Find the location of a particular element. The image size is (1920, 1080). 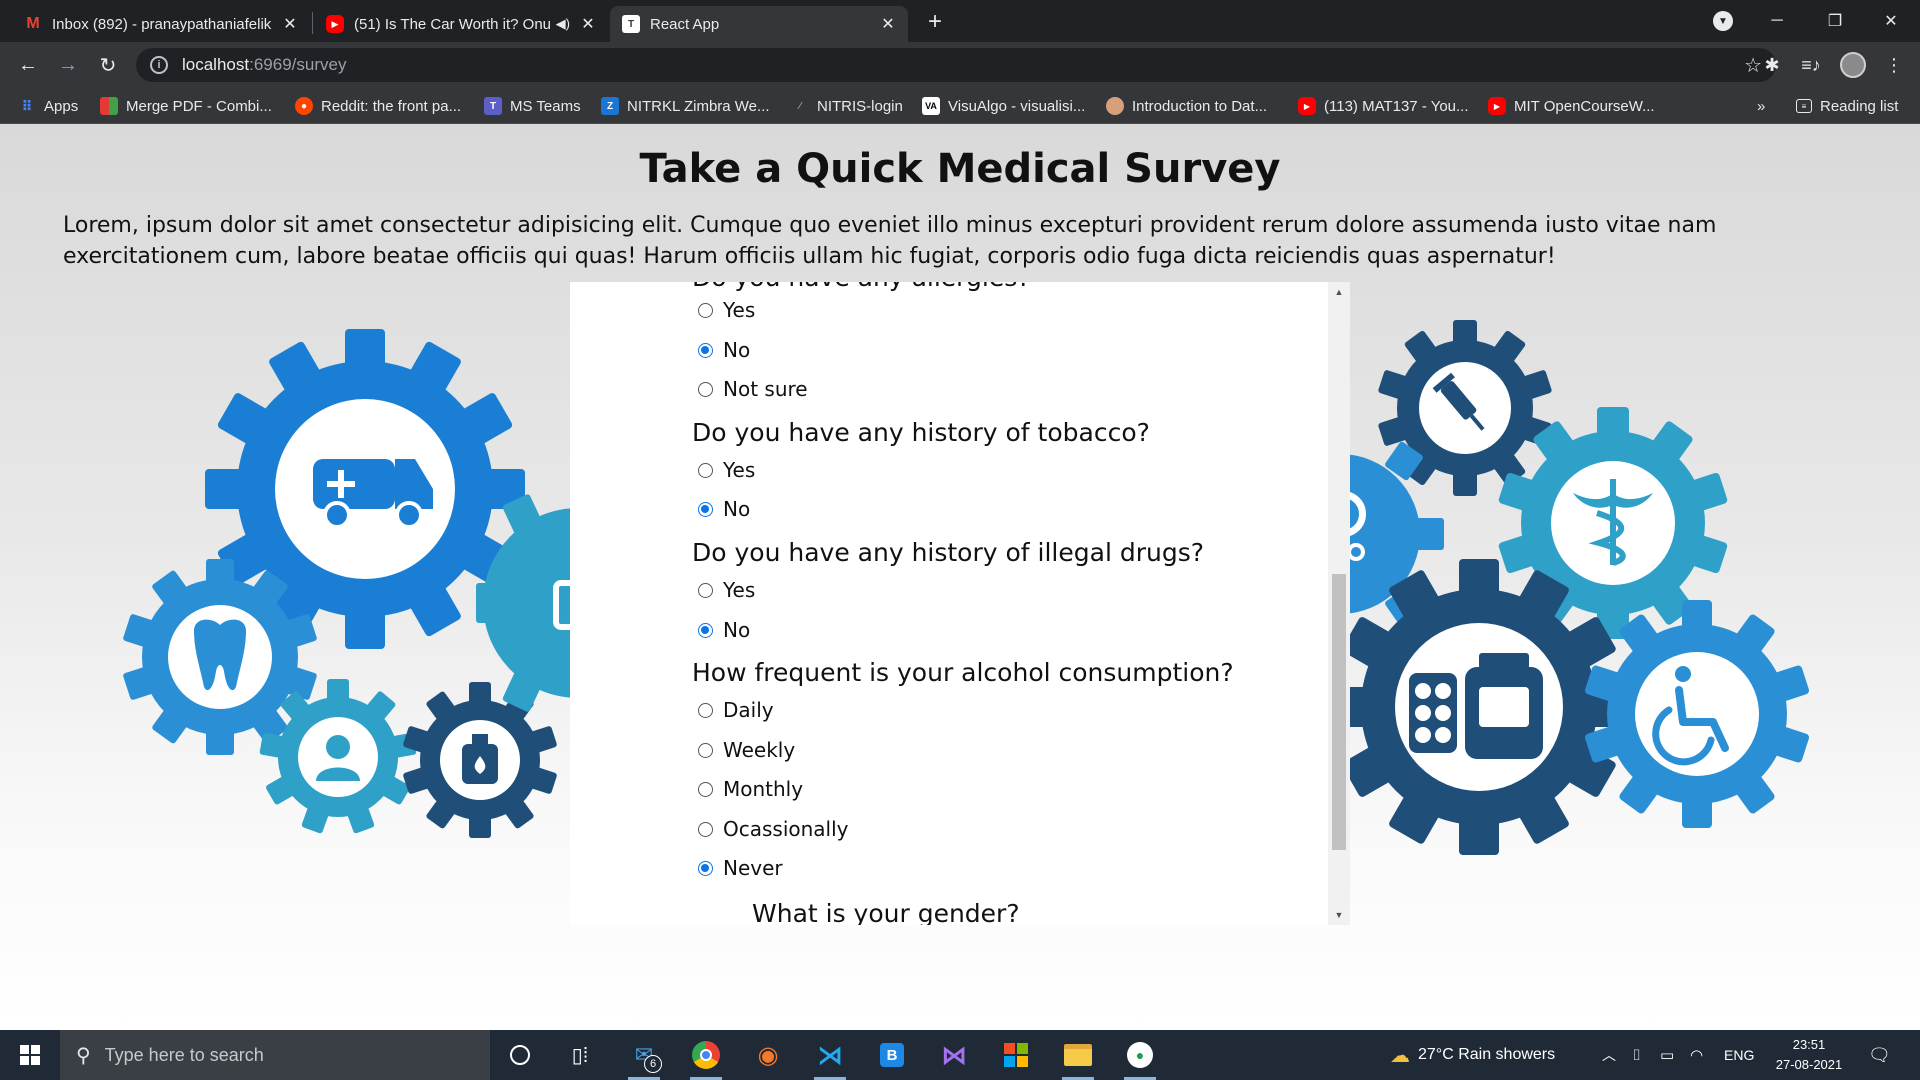

restore-button: ❐ is located at coordinates (1835, 21).